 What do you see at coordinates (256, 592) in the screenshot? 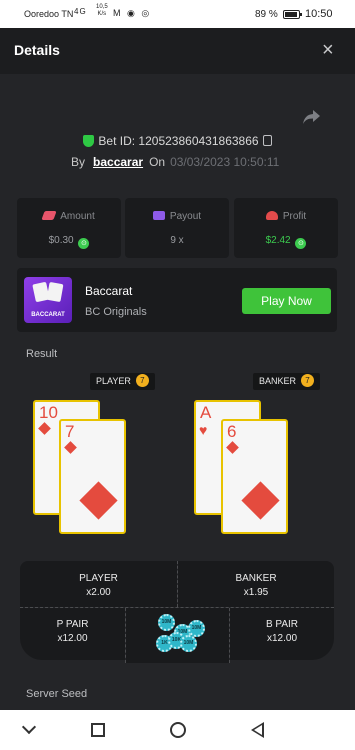
I see `bet-banker-mult: x1.95` at bounding box center [256, 592].